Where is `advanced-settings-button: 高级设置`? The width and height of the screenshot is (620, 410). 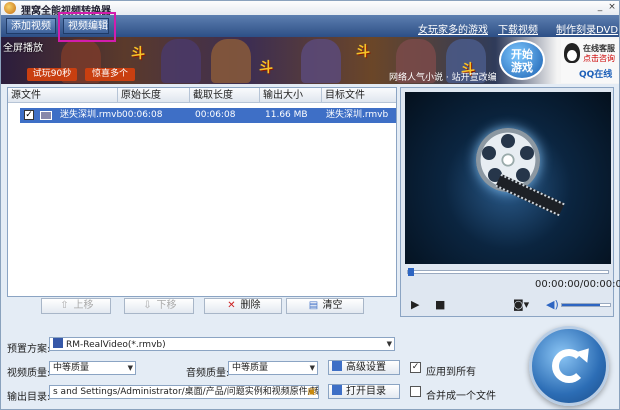
advanced-settings-button: 高级设置 is located at coordinates (364, 367).